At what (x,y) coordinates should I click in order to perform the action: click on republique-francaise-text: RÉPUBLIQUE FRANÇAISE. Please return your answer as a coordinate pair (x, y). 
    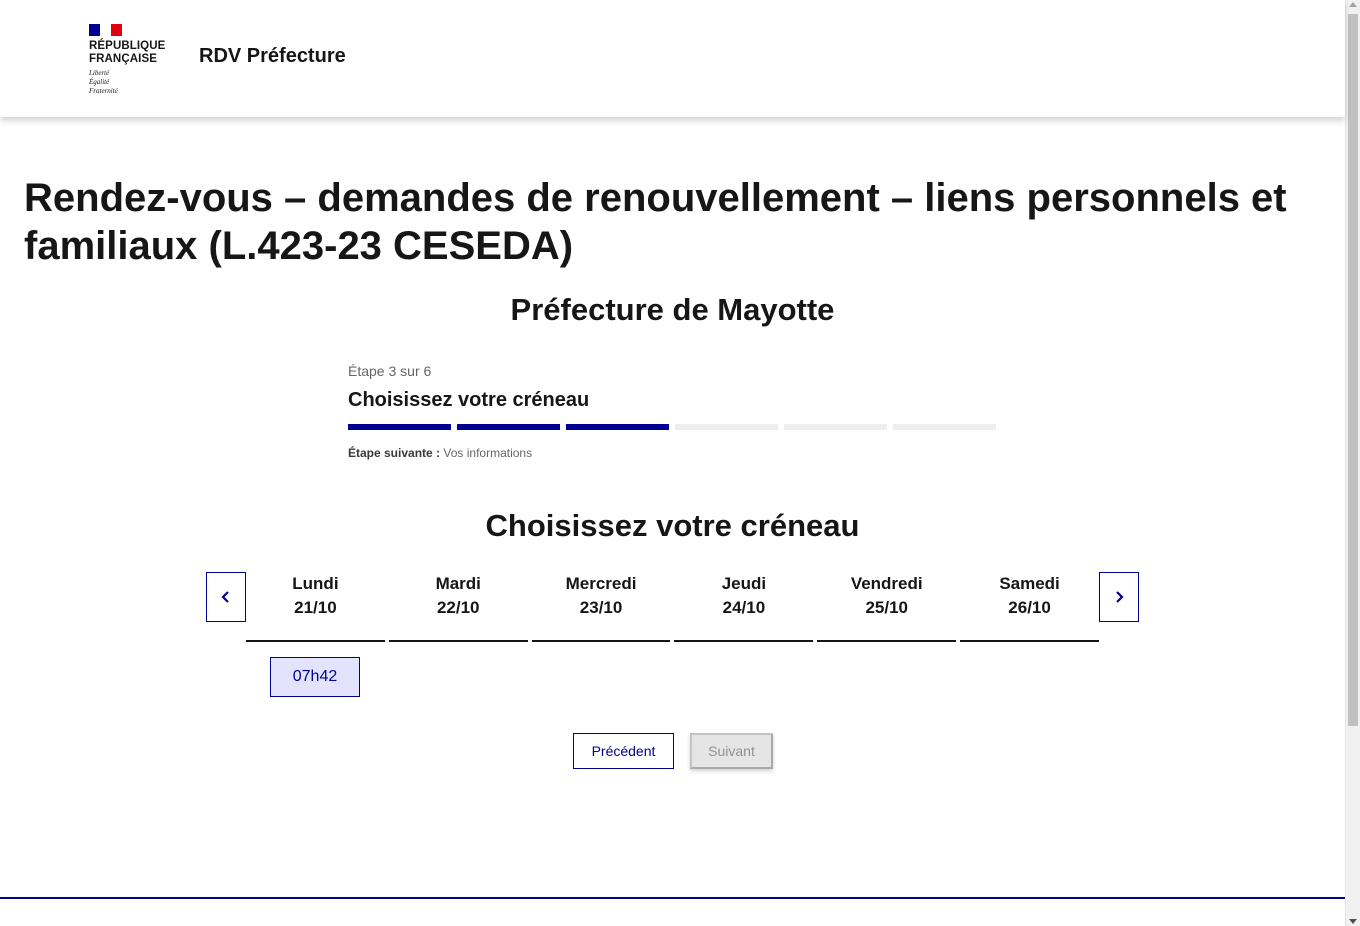
    Looking at the image, I should click on (134, 53).